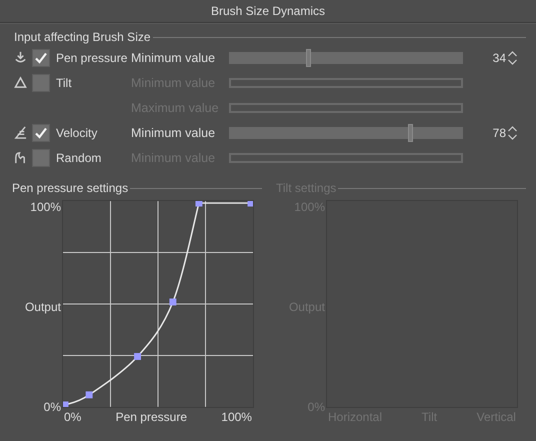 Image resolution: width=536 pixels, height=441 pixels. What do you see at coordinates (64, 83) in the screenshot?
I see `input-label: Tilt` at bounding box center [64, 83].